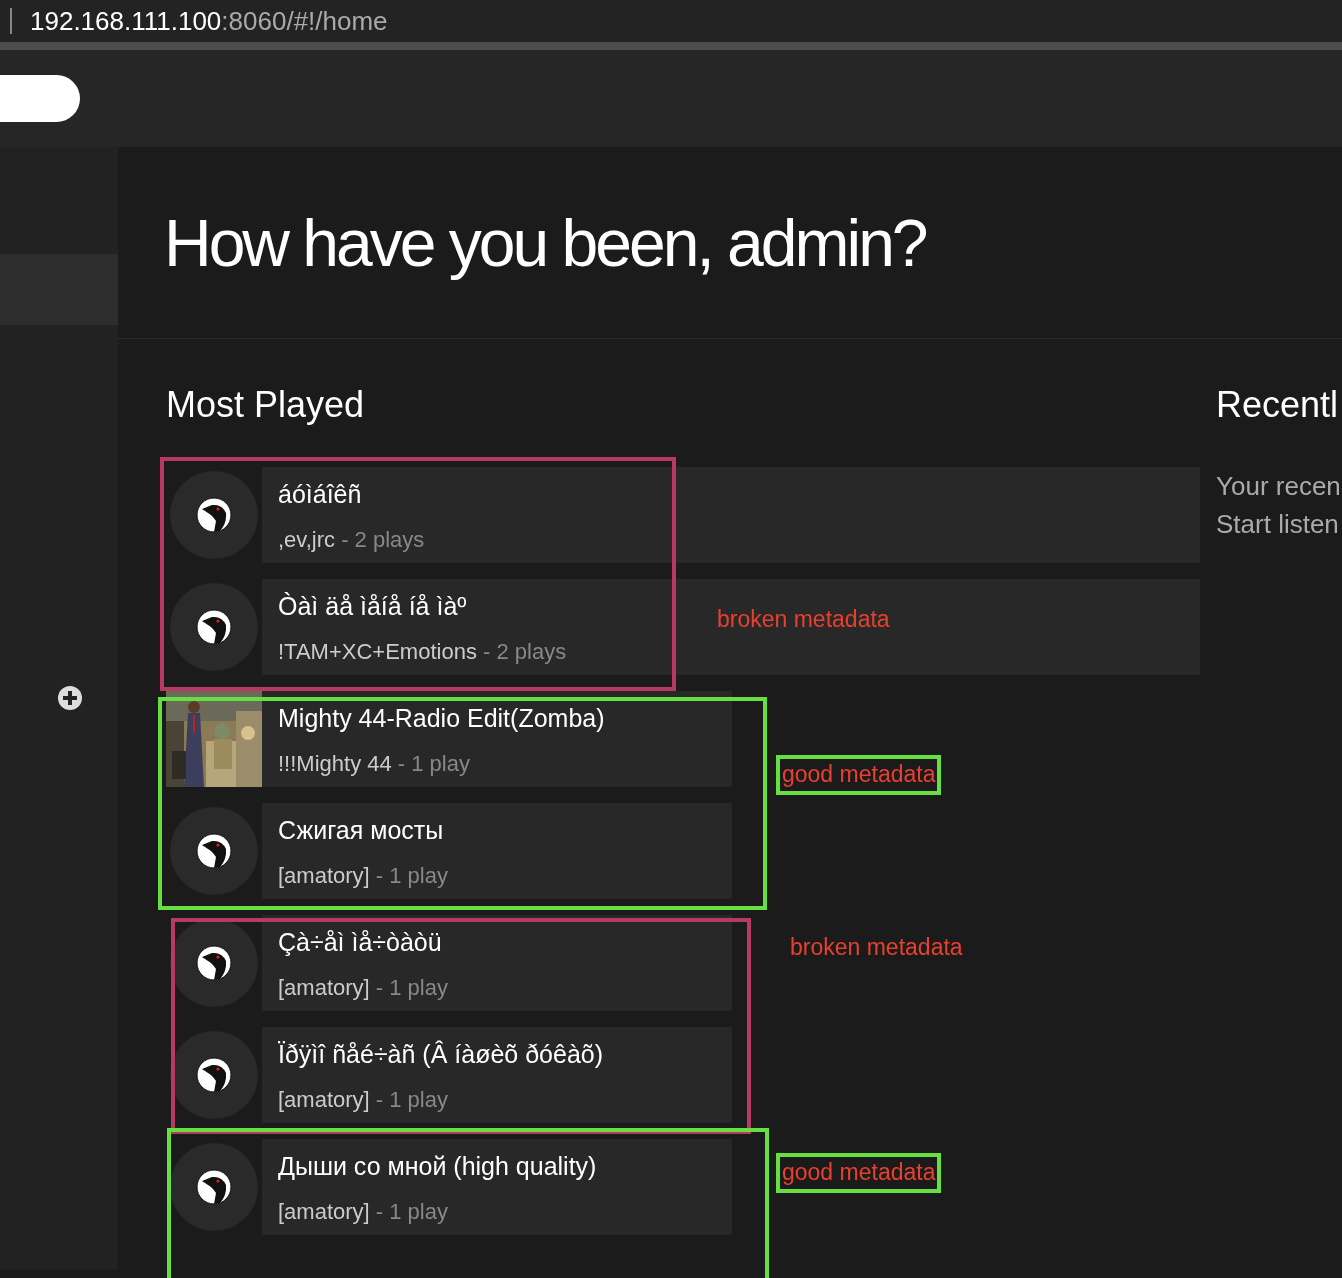 Image resolution: width=1342 pixels, height=1278 pixels. Describe the element at coordinates (441, 1054) in the screenshot. I see `song-title: Ïðÿìî ñåé÷àñ (Â íàøèõ ðóêàõ)` at that location.